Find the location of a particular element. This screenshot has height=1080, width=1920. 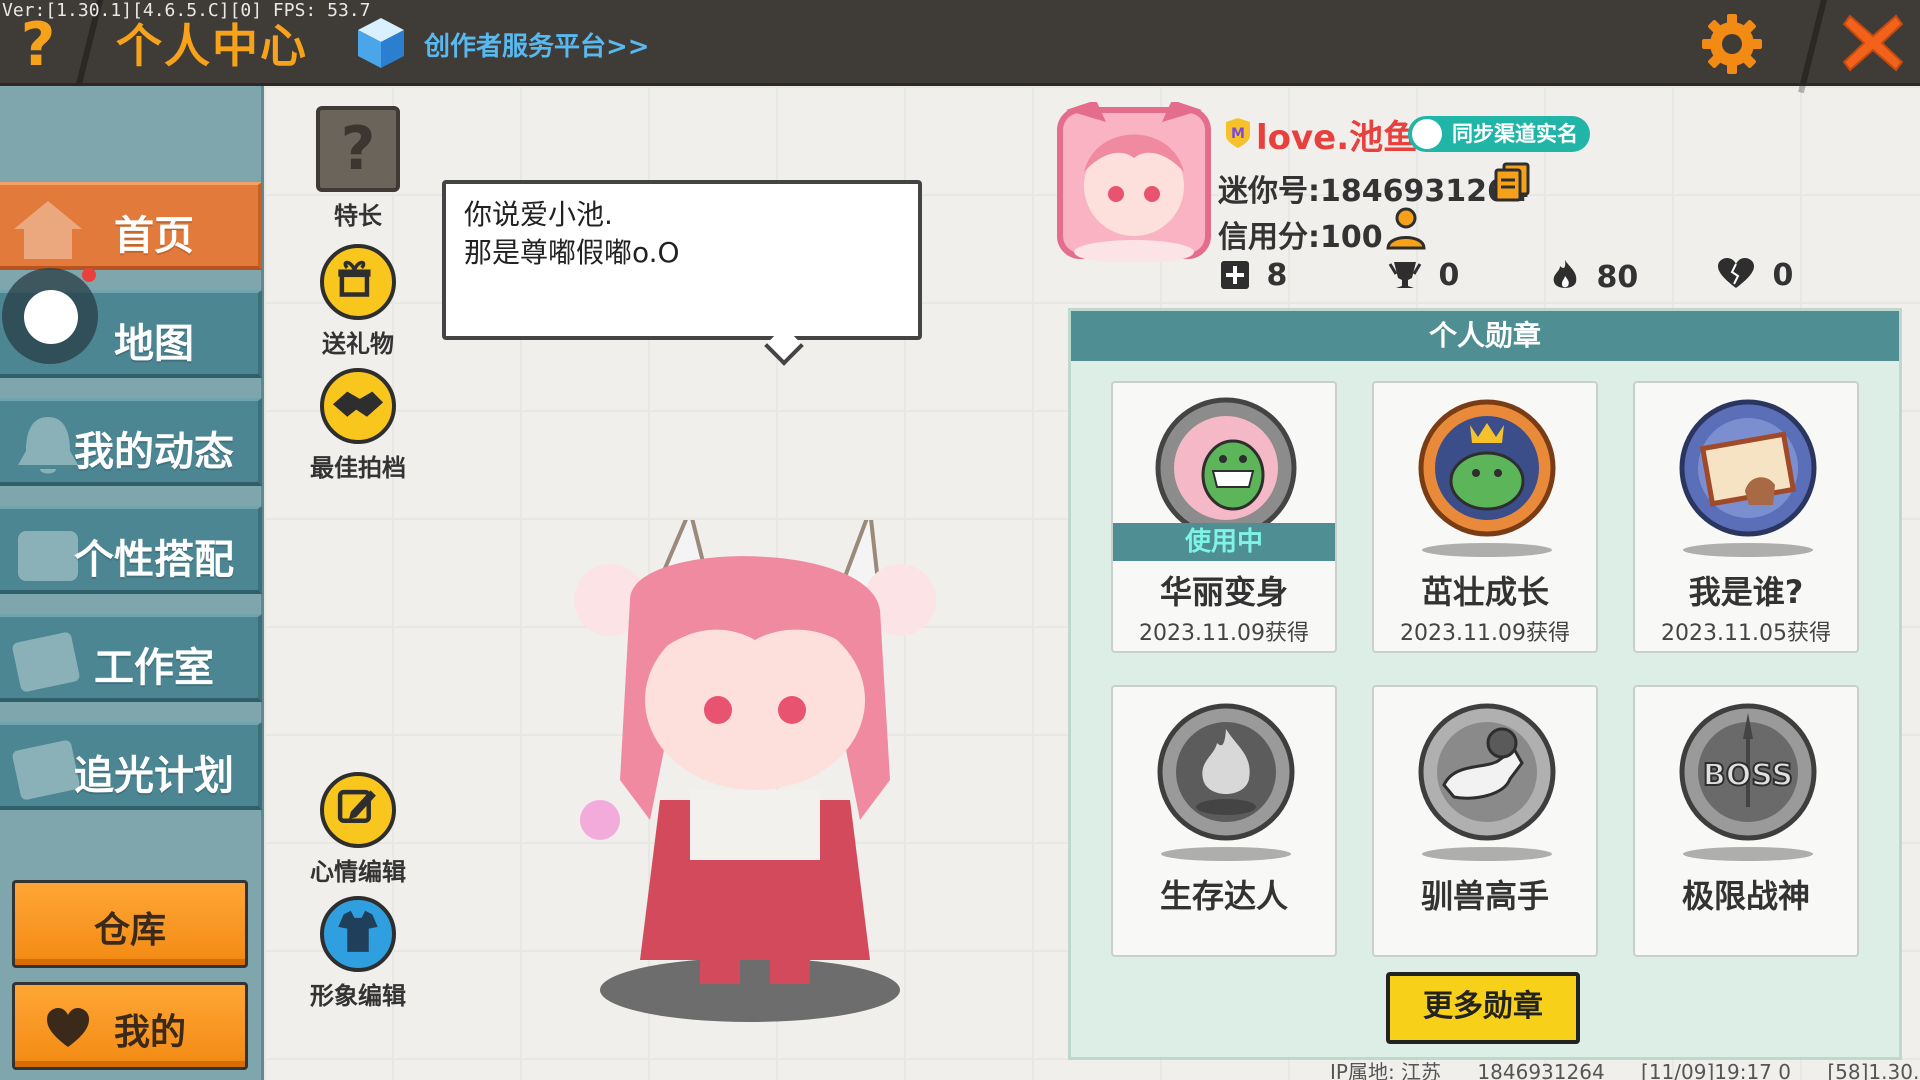

sidebar-item-outfit: 个性搭配 is located at coordinates (131, 550).